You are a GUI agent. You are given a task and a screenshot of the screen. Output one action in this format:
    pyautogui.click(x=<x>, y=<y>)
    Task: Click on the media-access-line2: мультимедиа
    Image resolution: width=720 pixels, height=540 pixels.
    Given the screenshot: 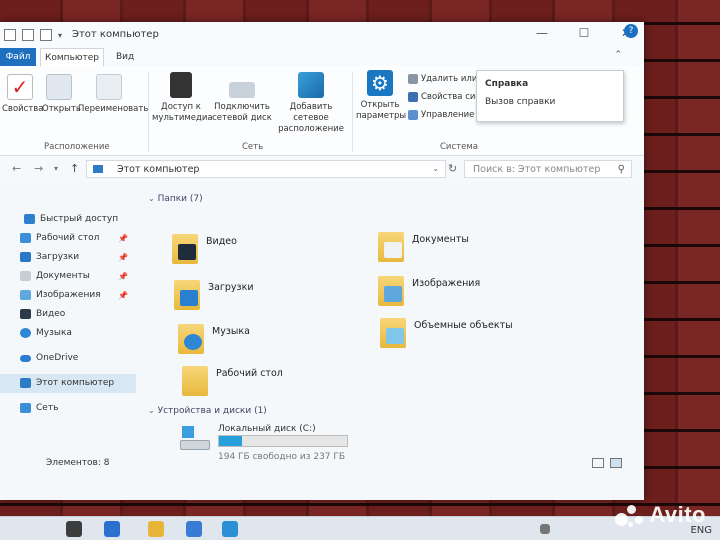 What is the action you would take?
    pyautogui.click(x=182, y=118)
    